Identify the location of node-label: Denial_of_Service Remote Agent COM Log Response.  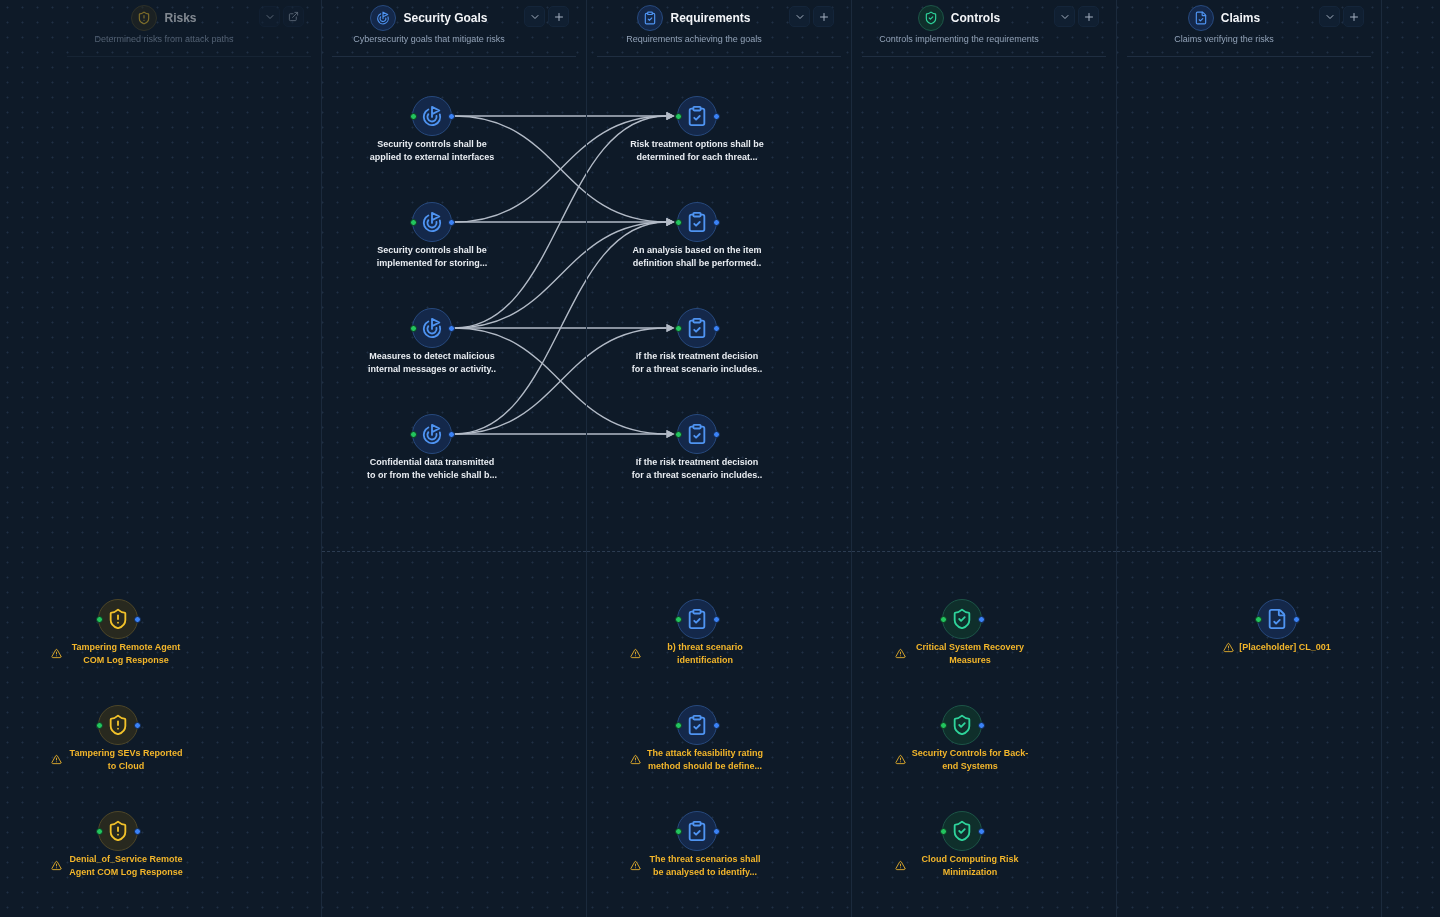
(126, 865).